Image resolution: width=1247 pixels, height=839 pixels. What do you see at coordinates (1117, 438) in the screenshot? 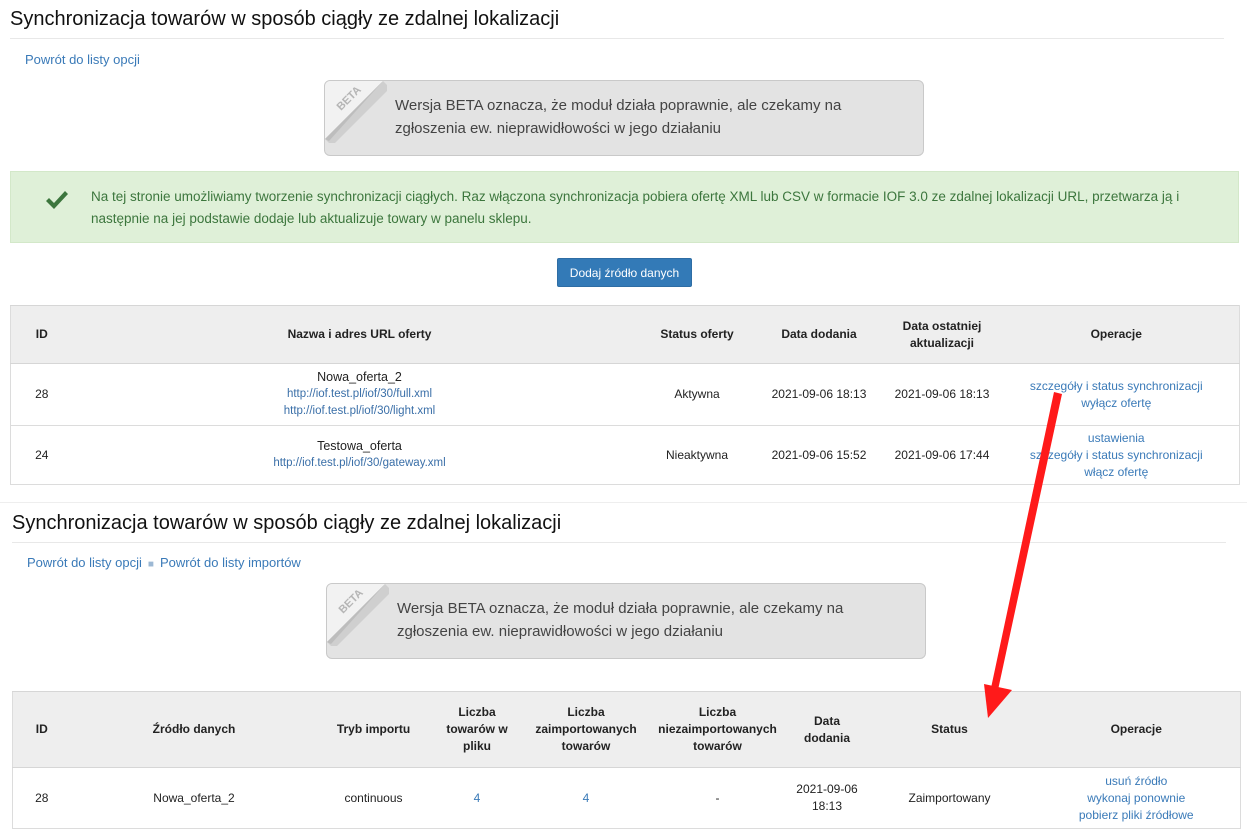
I see `settings-link: ustawienia` at bounding box center [1117, 438].